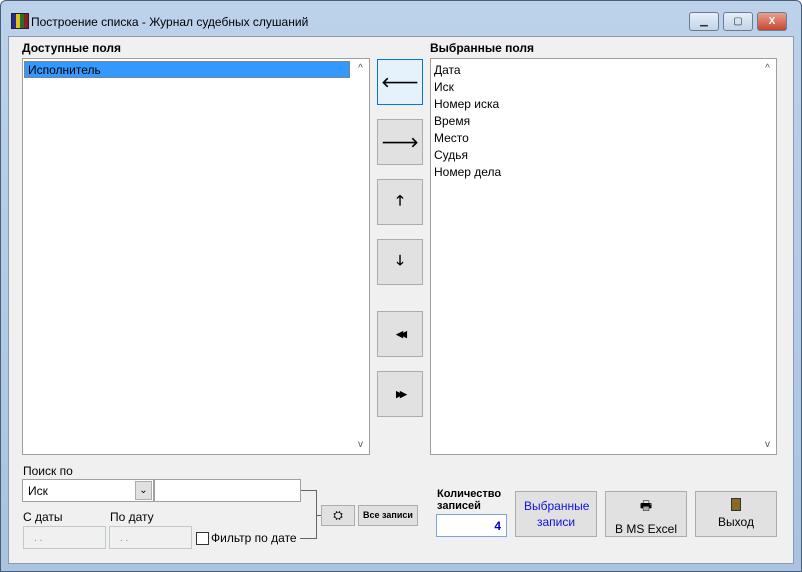 The image size is (802, 572). Describe the element at coordinates (603, 87) in the screenshot. I see `list-item: Иск` at that location.